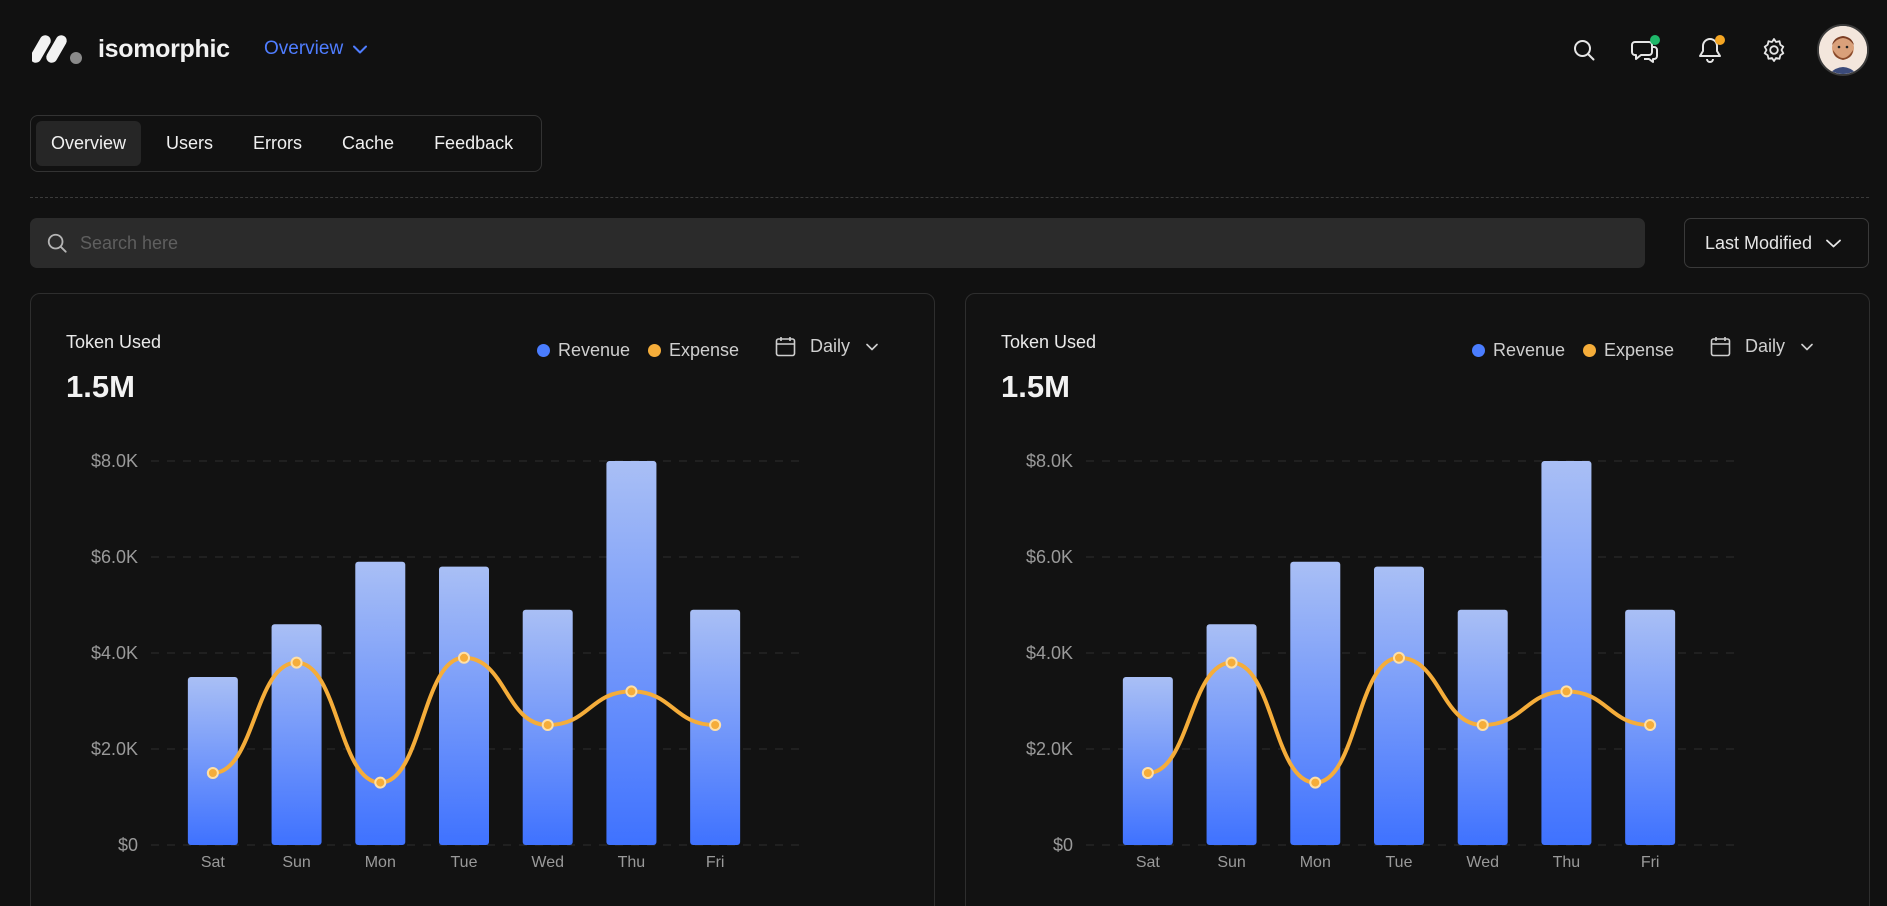  Describe the element at coordinates (304, 48) in the screenshot. I see `overview-dropdown-label: Overview` at that location.